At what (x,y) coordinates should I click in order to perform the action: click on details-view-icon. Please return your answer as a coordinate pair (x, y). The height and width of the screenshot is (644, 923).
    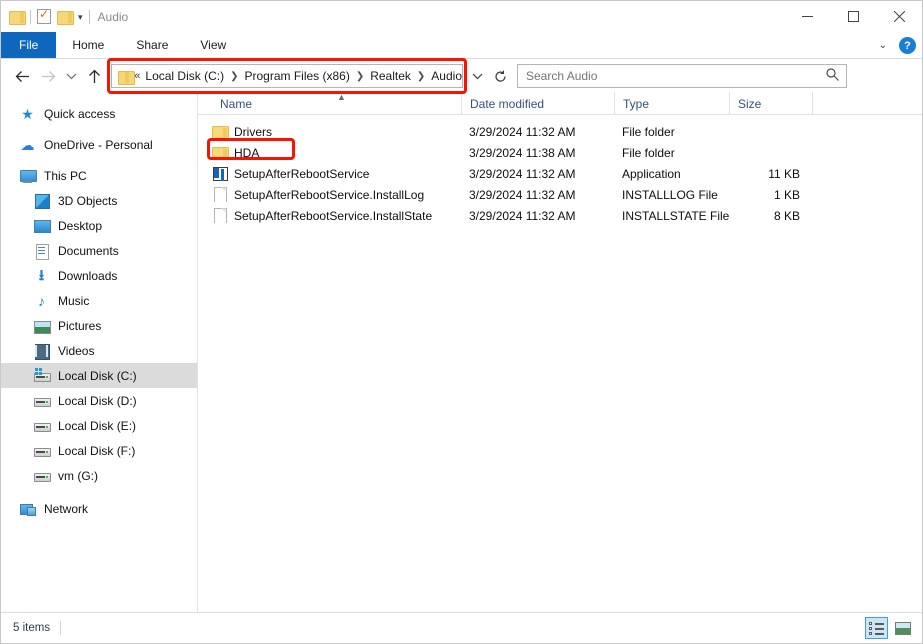
    Looking at the image, I should click on (876, 628).